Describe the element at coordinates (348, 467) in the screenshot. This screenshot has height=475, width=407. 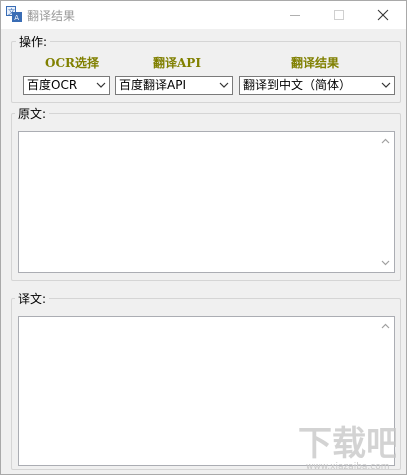
I see `svg-text: www.xiazaiba.com` at that location.